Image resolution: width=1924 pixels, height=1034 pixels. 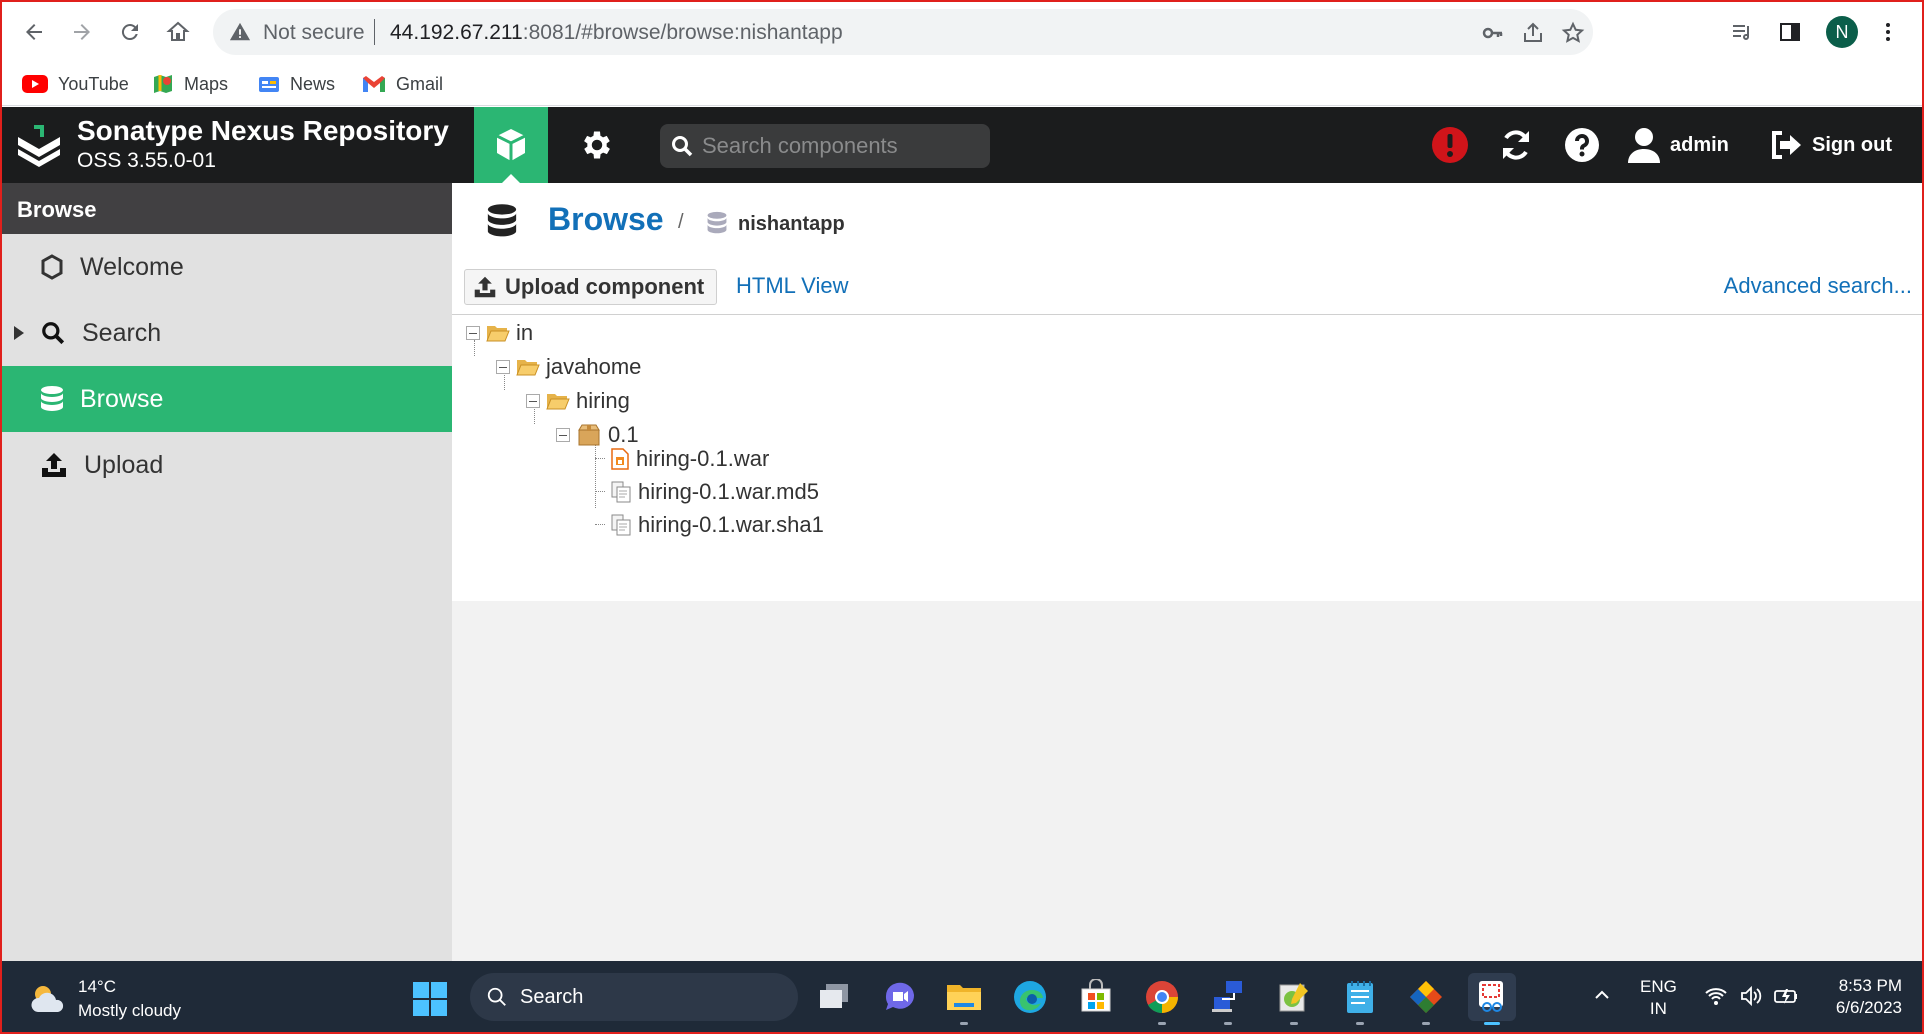 What do you see at coordinates (499, 333) in the screenshot?
I see `tree-node-folder: in` at bounding box center [499, 333].